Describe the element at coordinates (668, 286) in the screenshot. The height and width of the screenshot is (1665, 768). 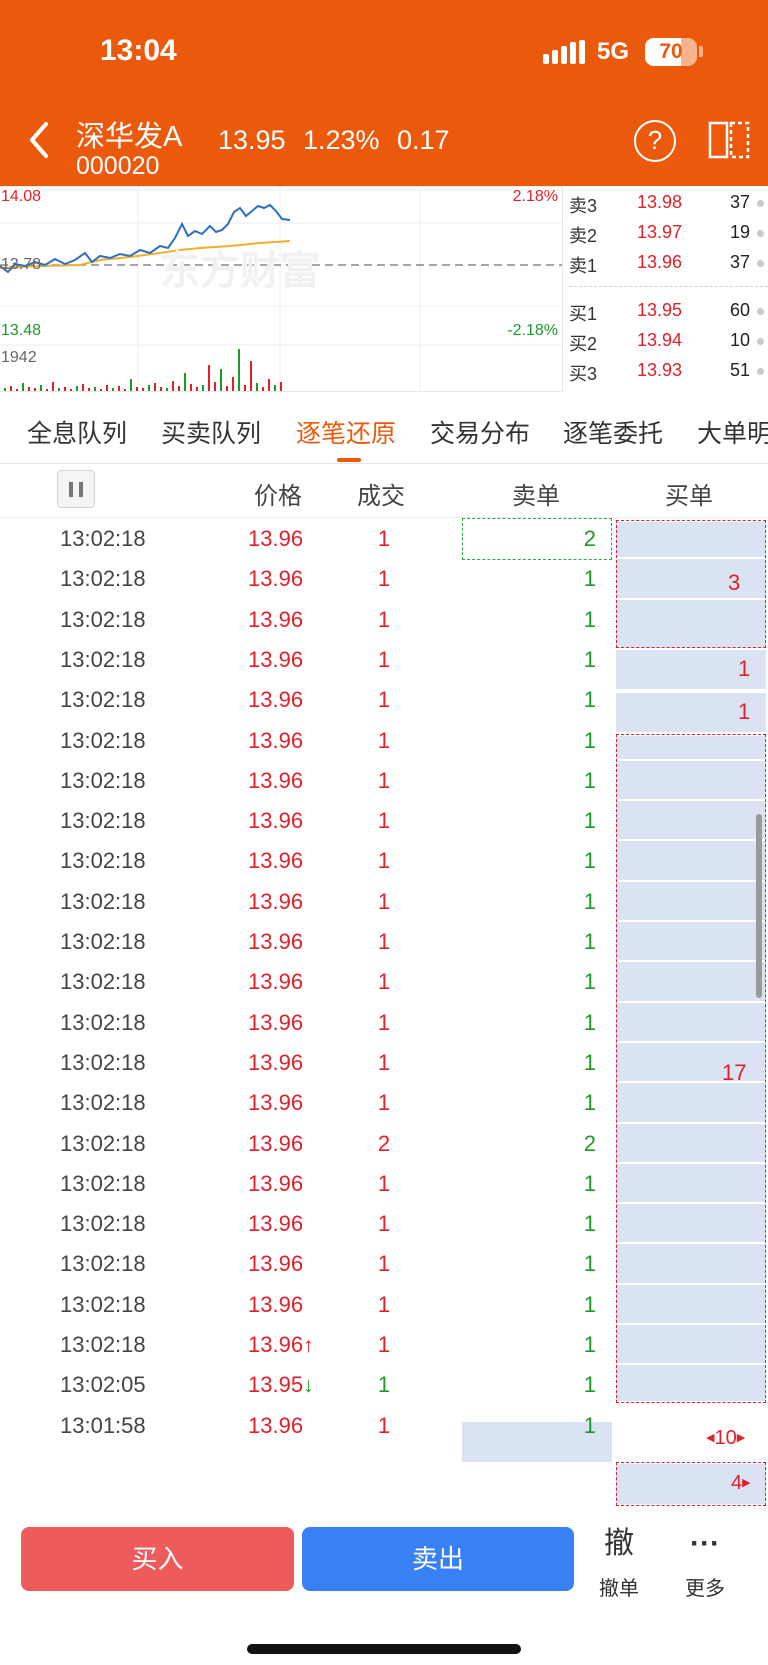
I see `order-book-divider` at that location.